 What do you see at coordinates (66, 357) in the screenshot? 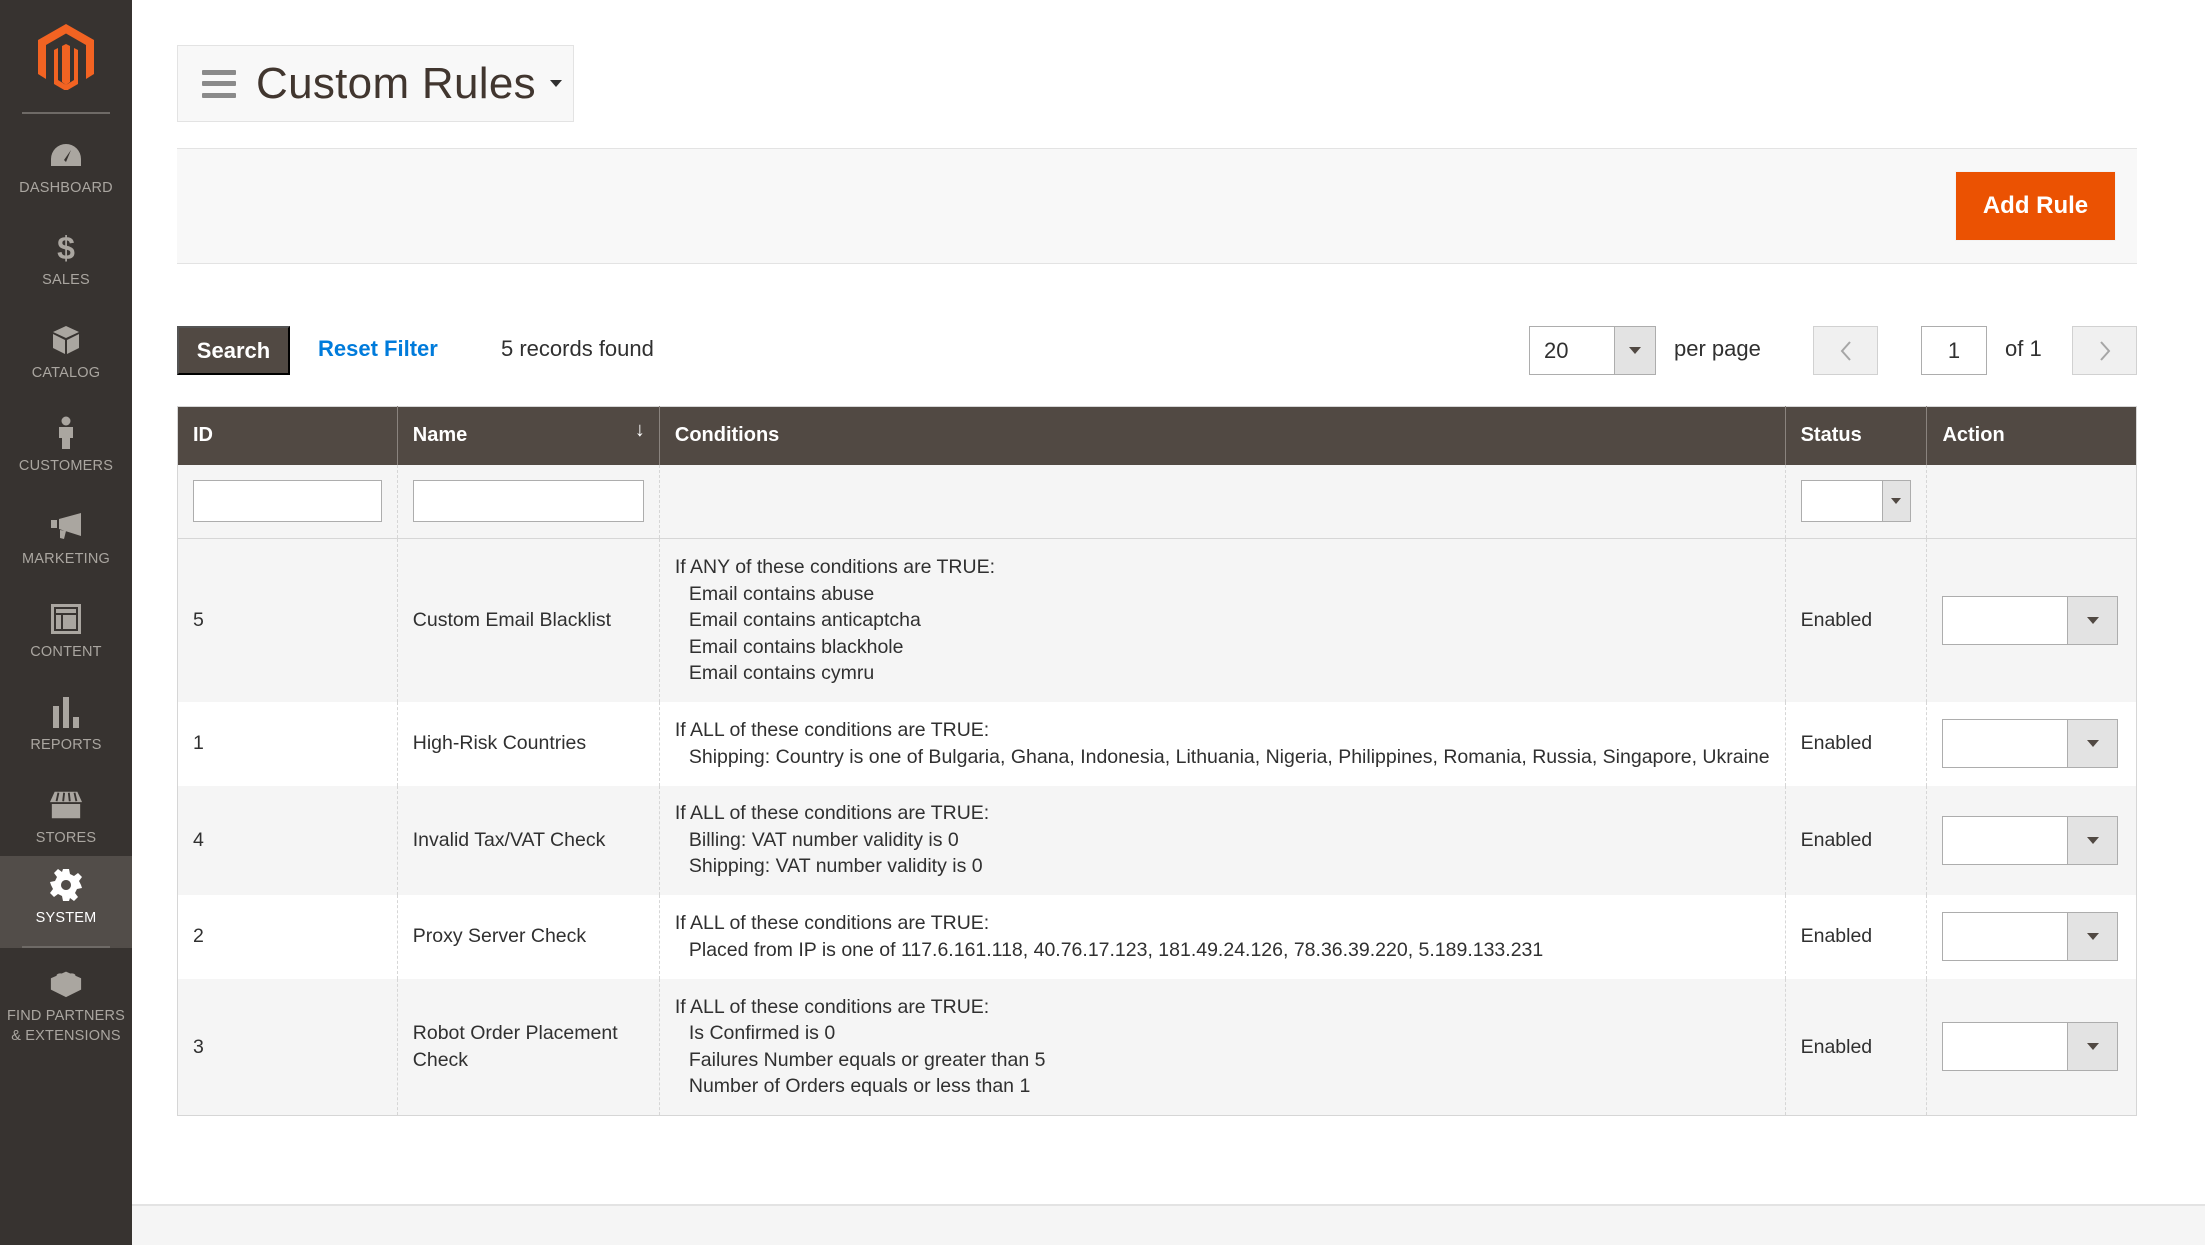
I see `sidebar-item-catalog: CATALOG` at bounding box center [66, 357].